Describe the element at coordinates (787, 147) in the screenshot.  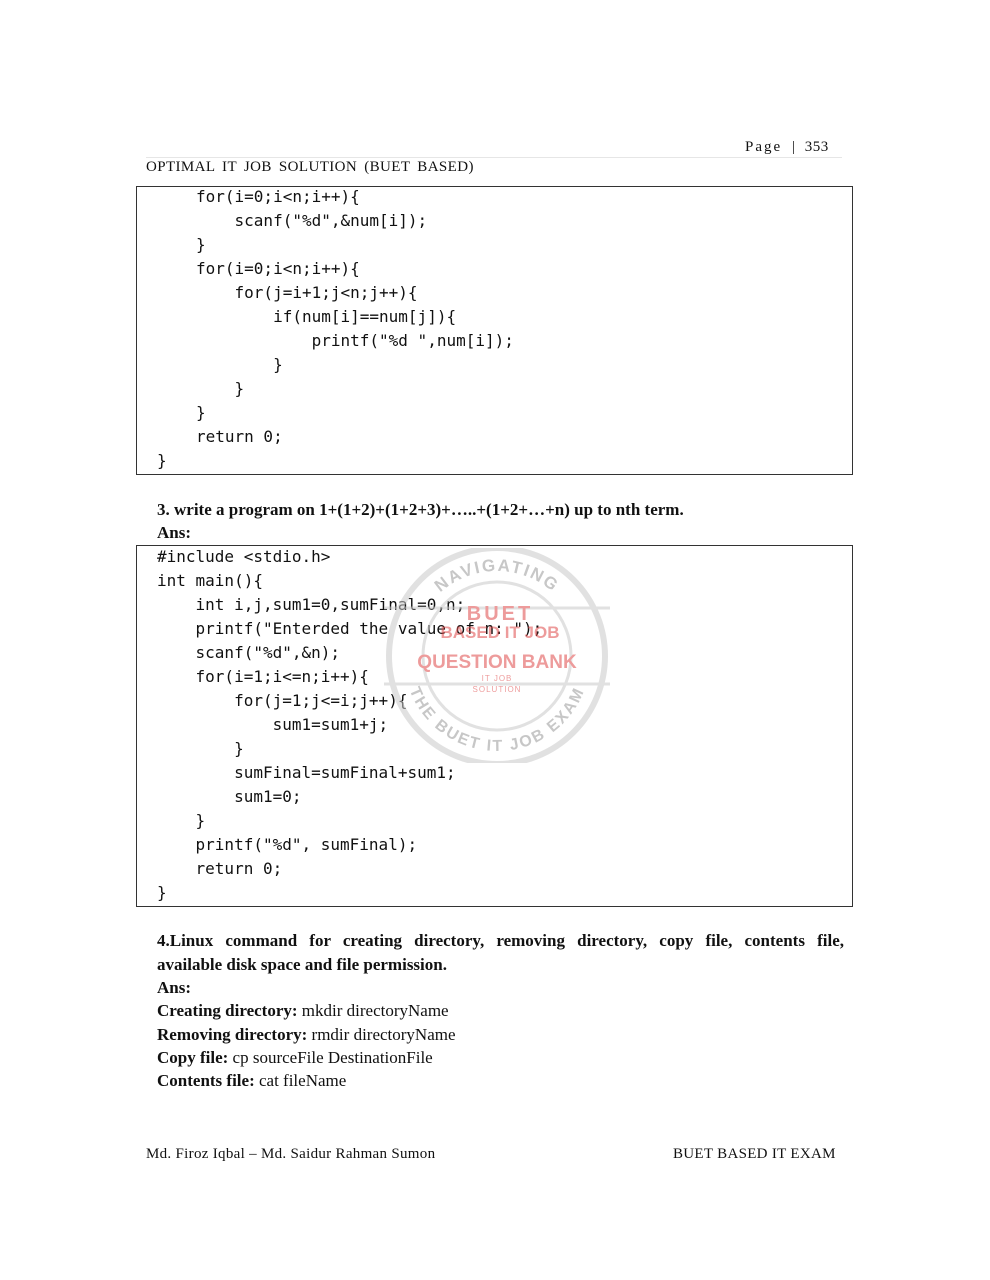
I see `page-number: Page | 353` at that location.